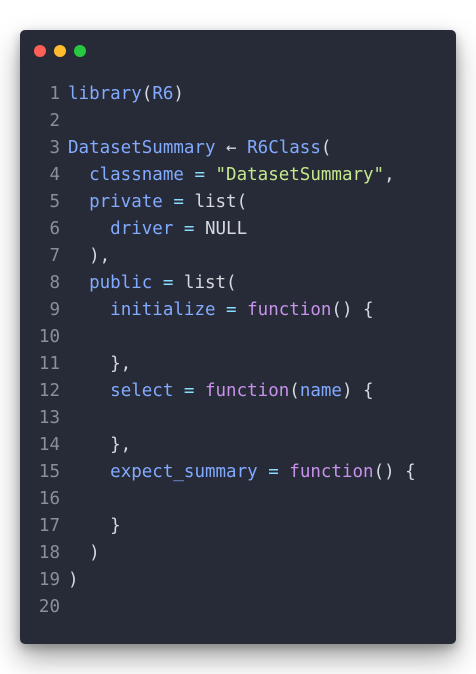 The height and width of the screenshot is (674, 476). I want to click on code-text: private = list(, so click(157, 202).